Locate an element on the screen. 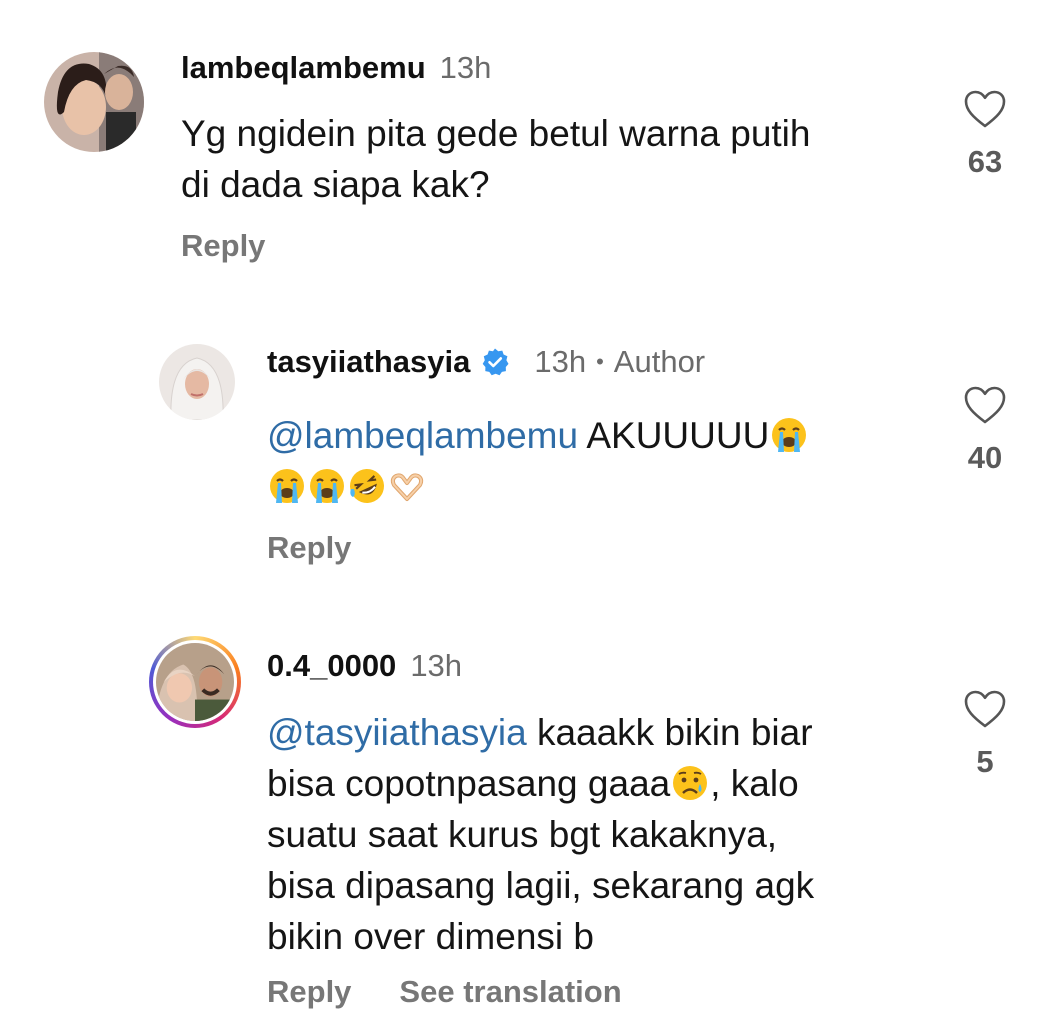 This screenshot has width=1063, height=1024. mention-link: @lambeqlambemu is located at coordinates (422, 435).